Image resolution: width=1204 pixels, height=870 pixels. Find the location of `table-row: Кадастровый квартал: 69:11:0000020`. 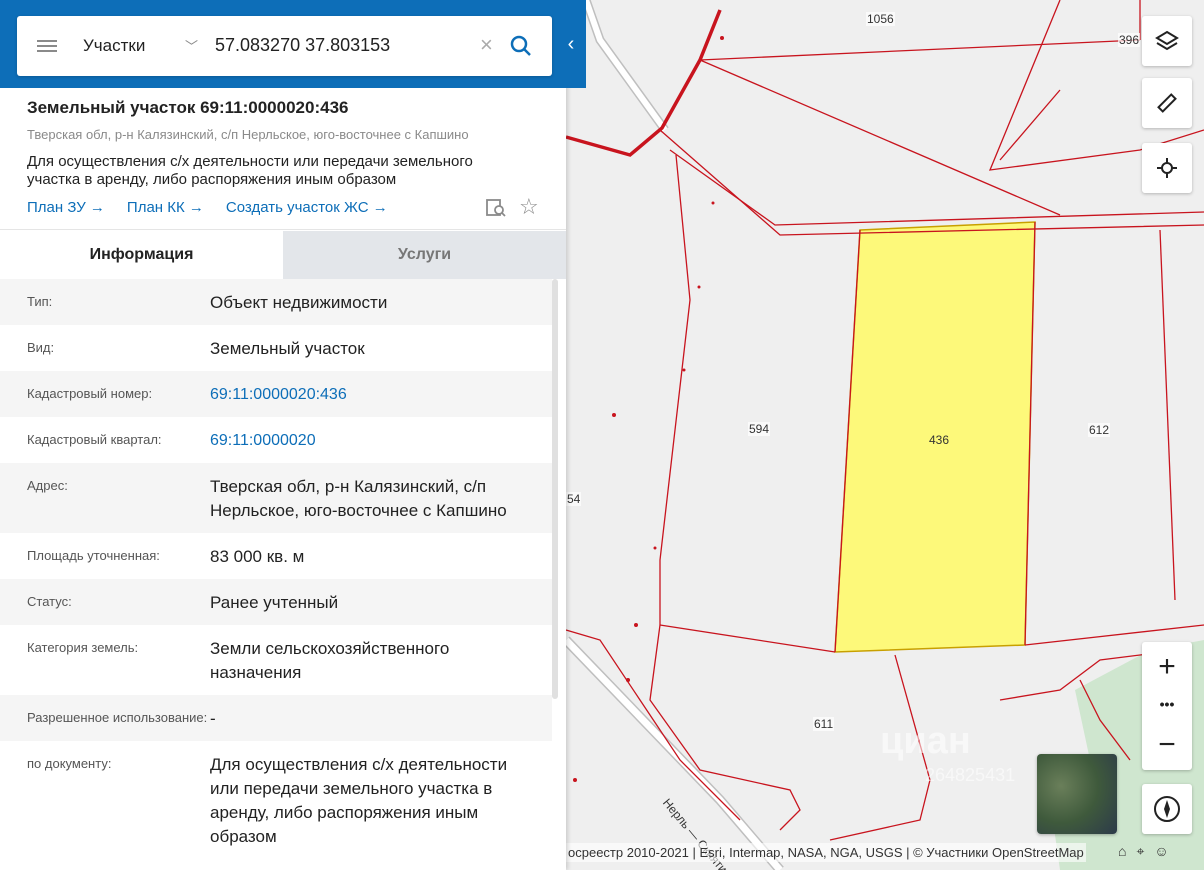

table-row: Кадастровый квартал: 69:11:0000020 is located at coordinates (276, 440).